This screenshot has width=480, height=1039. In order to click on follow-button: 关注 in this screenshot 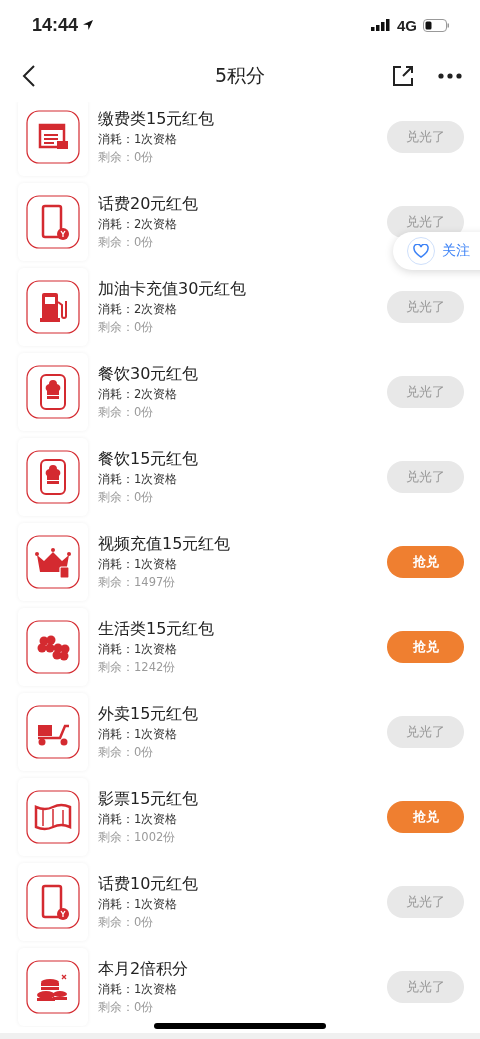, I will do `click(436, 251)`.